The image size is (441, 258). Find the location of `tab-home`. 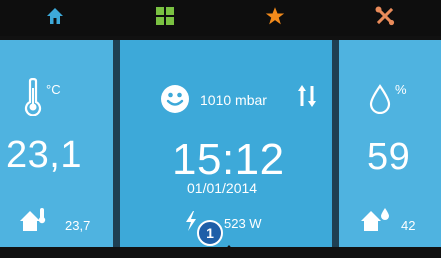

tab-home is located at coordinates (55, 18).